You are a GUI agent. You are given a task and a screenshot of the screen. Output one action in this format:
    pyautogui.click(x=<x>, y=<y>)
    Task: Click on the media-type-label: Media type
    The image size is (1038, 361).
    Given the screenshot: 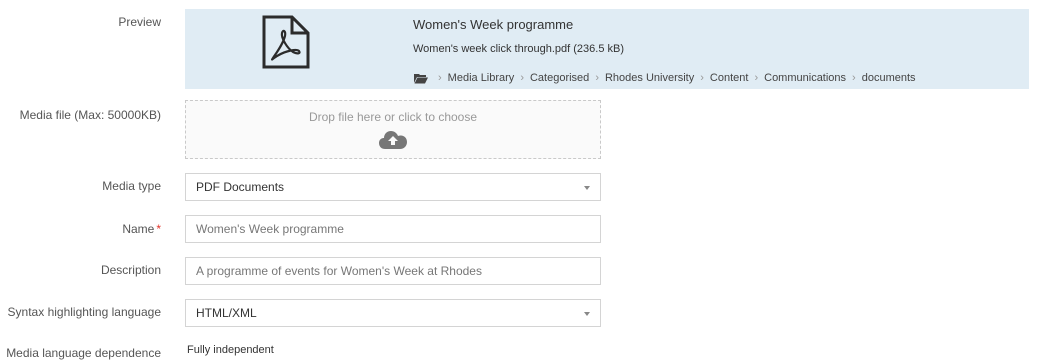 What is the action you would take?
    pyautogui.click(x=131, y=186)
    